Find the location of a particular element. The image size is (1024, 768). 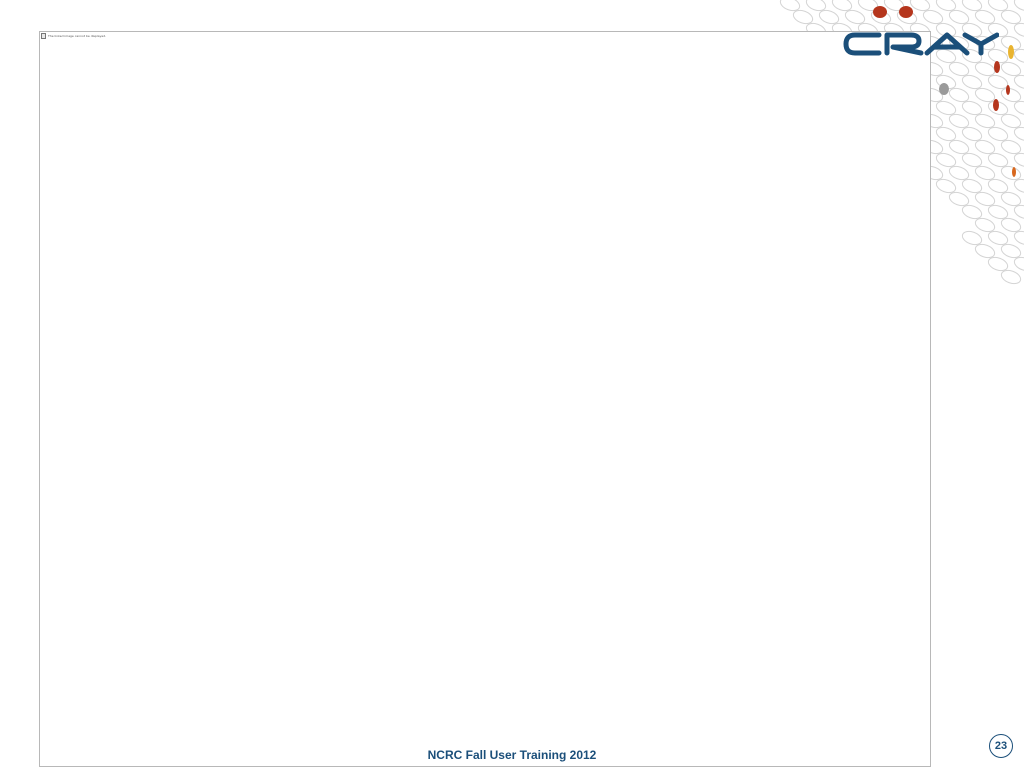

broken-image-placeholder: The linked image cannot be displayed. is located at coordinates (73, 36).